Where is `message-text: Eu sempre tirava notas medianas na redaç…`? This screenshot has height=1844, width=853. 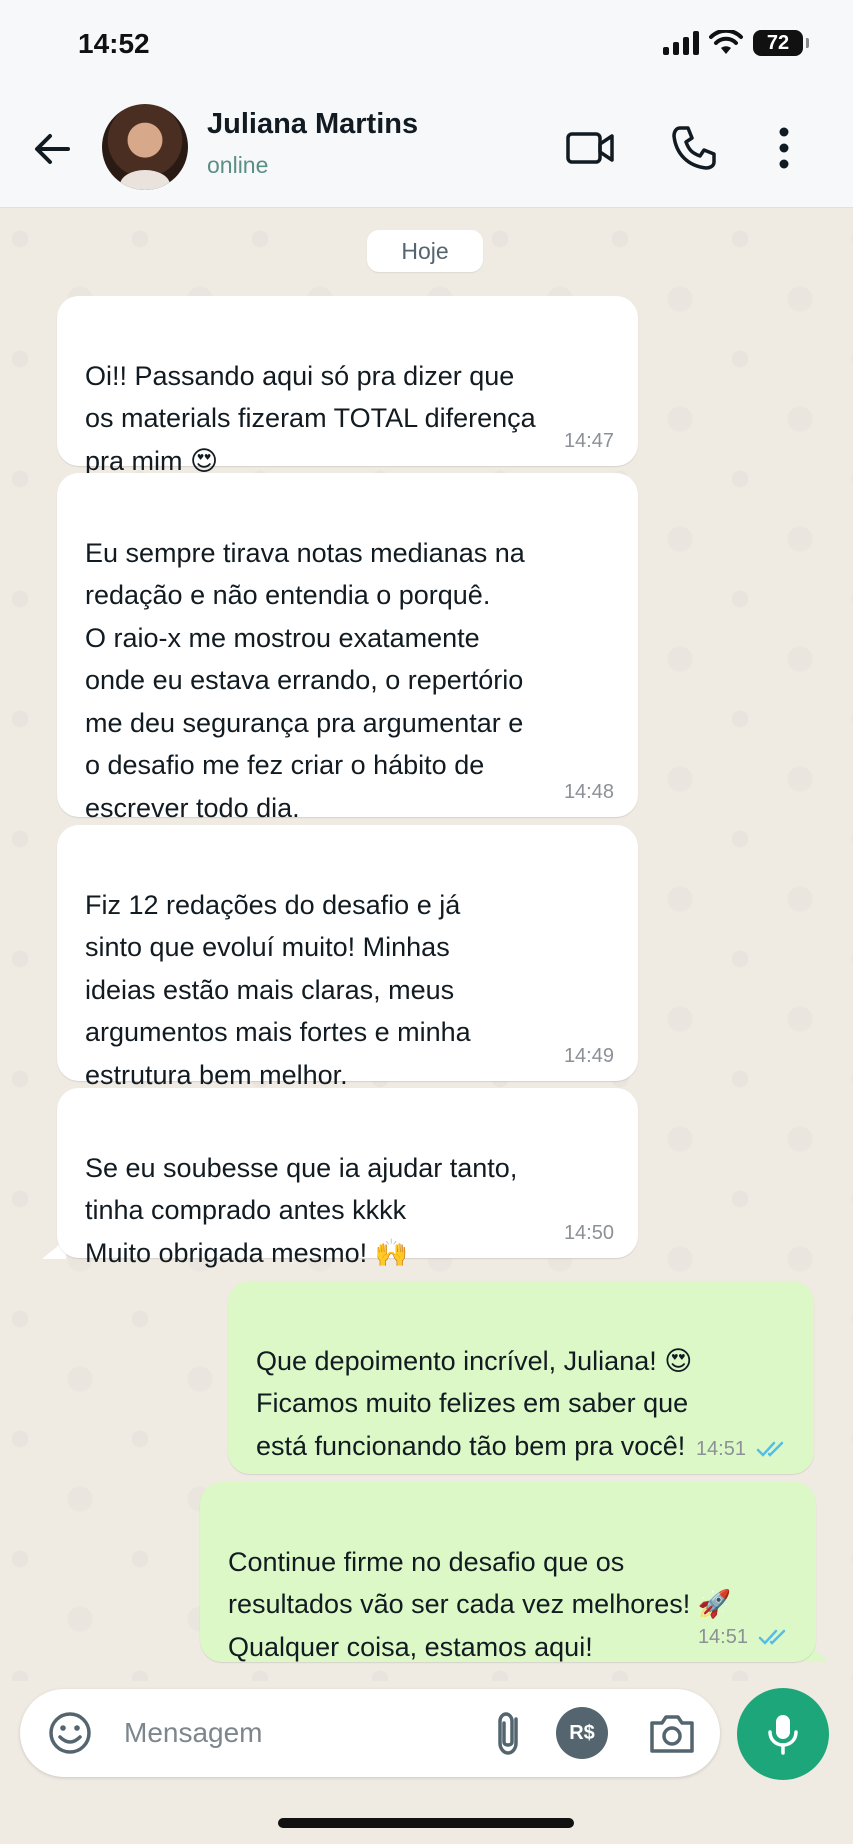
message-text: Eu sempre tirava notas medianas na redaç… is located at coordinates (305, 680).